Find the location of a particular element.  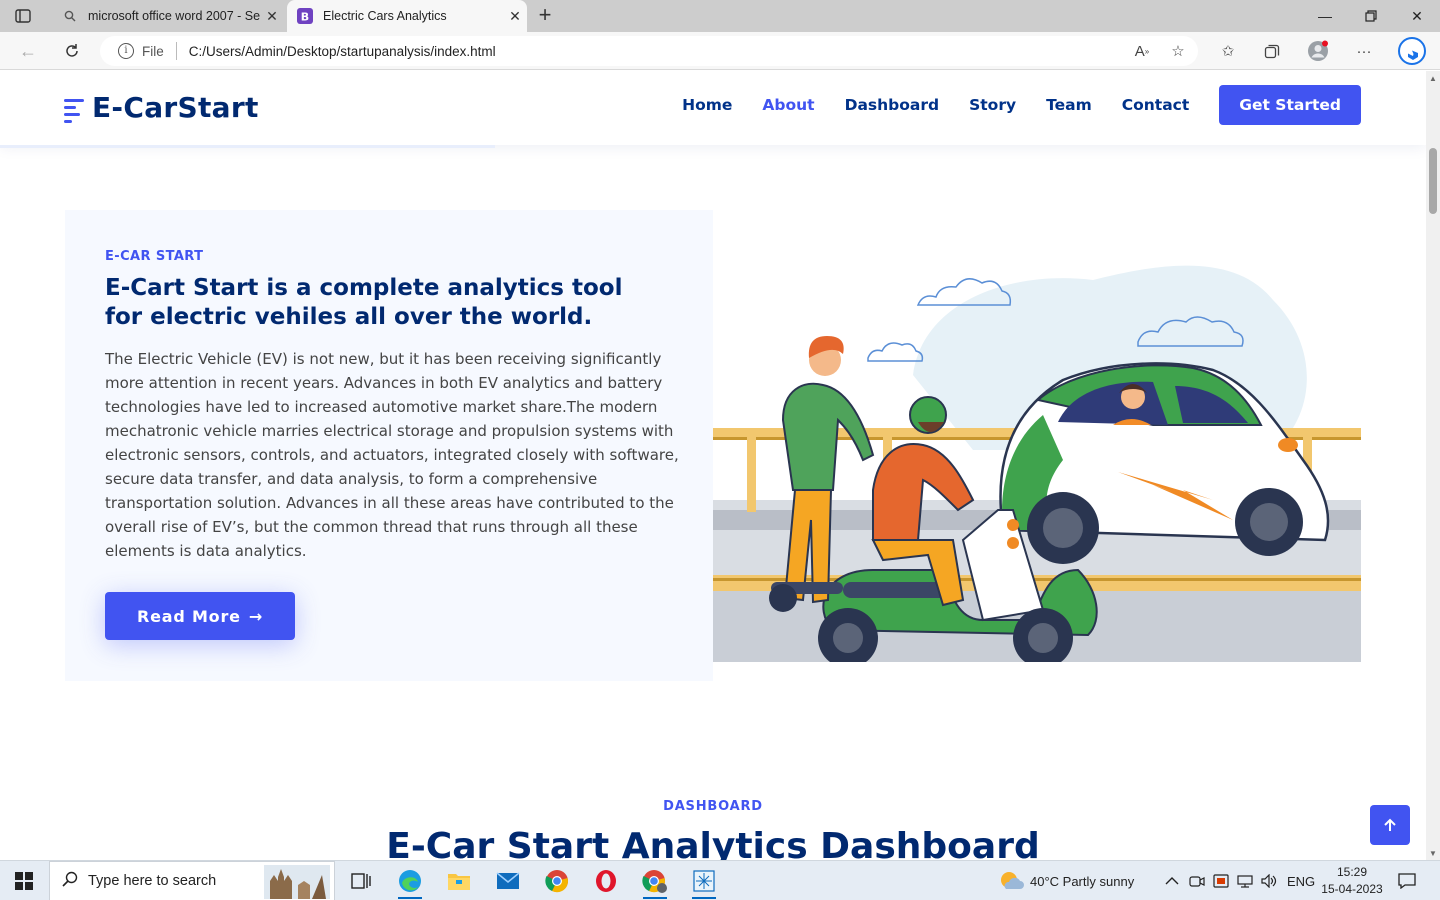

tab-search: microsoft office word 2007 - Sea ✕ is located at coordinates (167, 16).